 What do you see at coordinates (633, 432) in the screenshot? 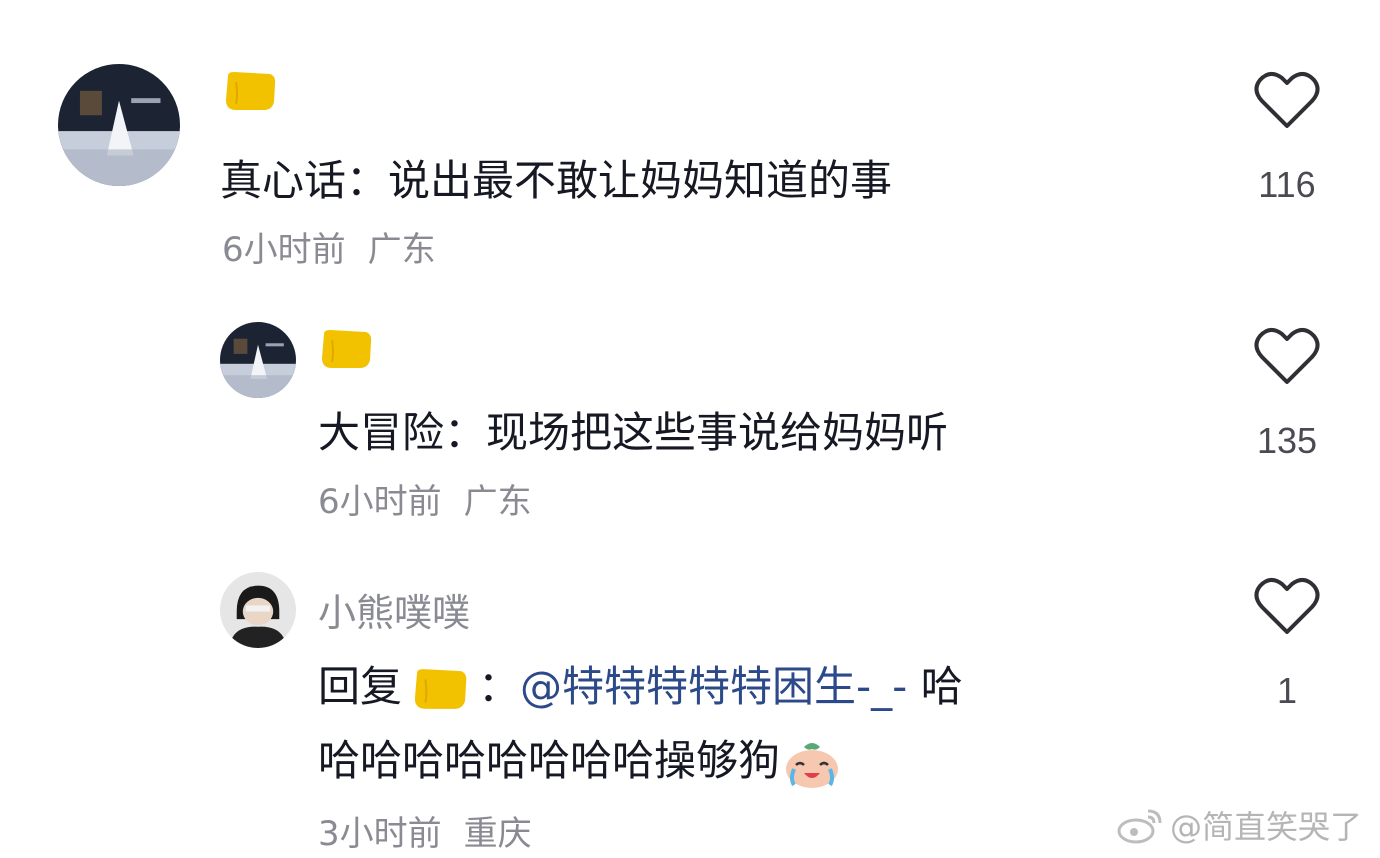
I see `comment-text: 大冒险：现场把这些事说给妈妈听` at bounding box center [633, 432].